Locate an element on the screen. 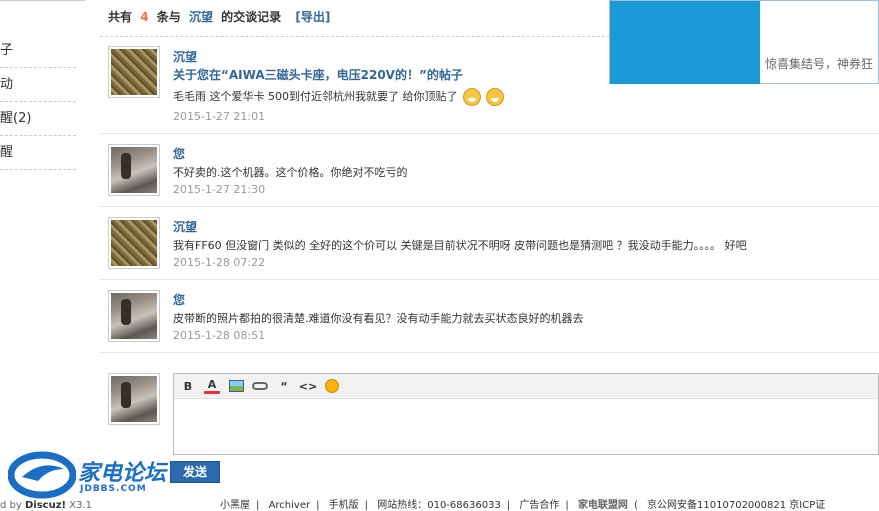 The width and height of the screenshot is (879, 511). message-time: 2015-1-27 21:30 is located at coordinates (219, 189).